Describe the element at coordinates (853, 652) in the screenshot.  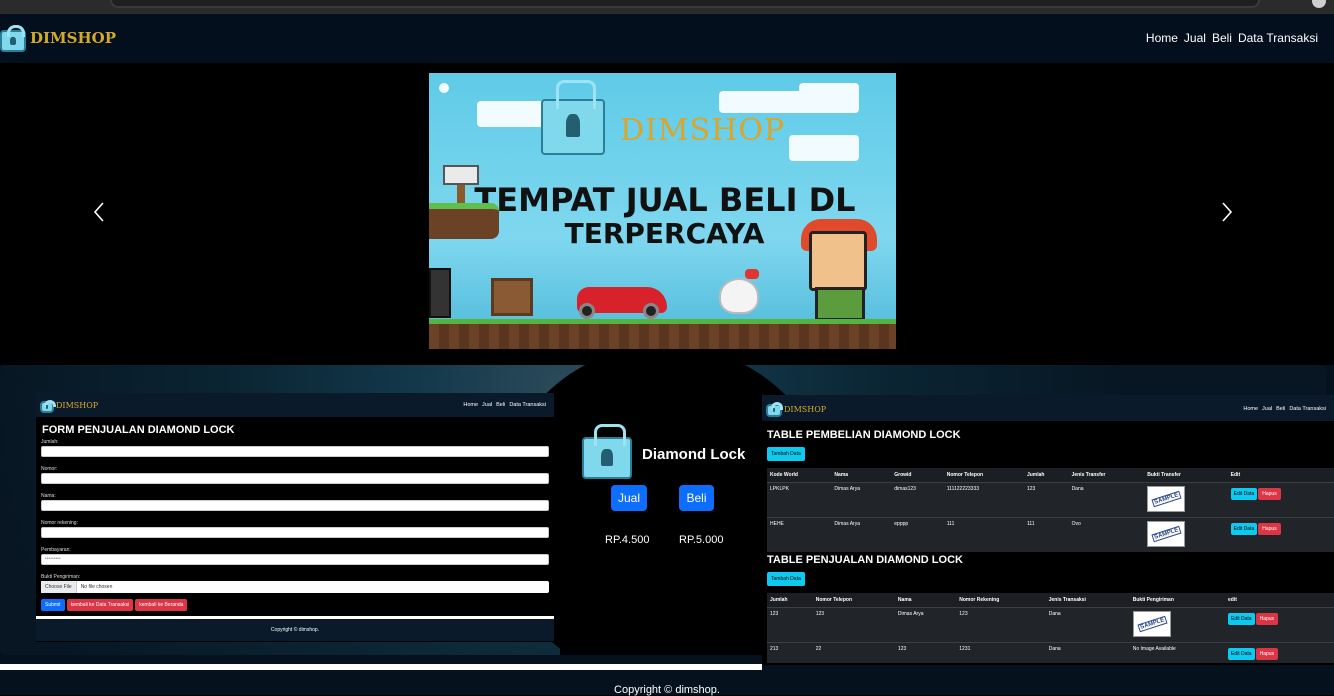
I see `table-cell: 22` at that location.